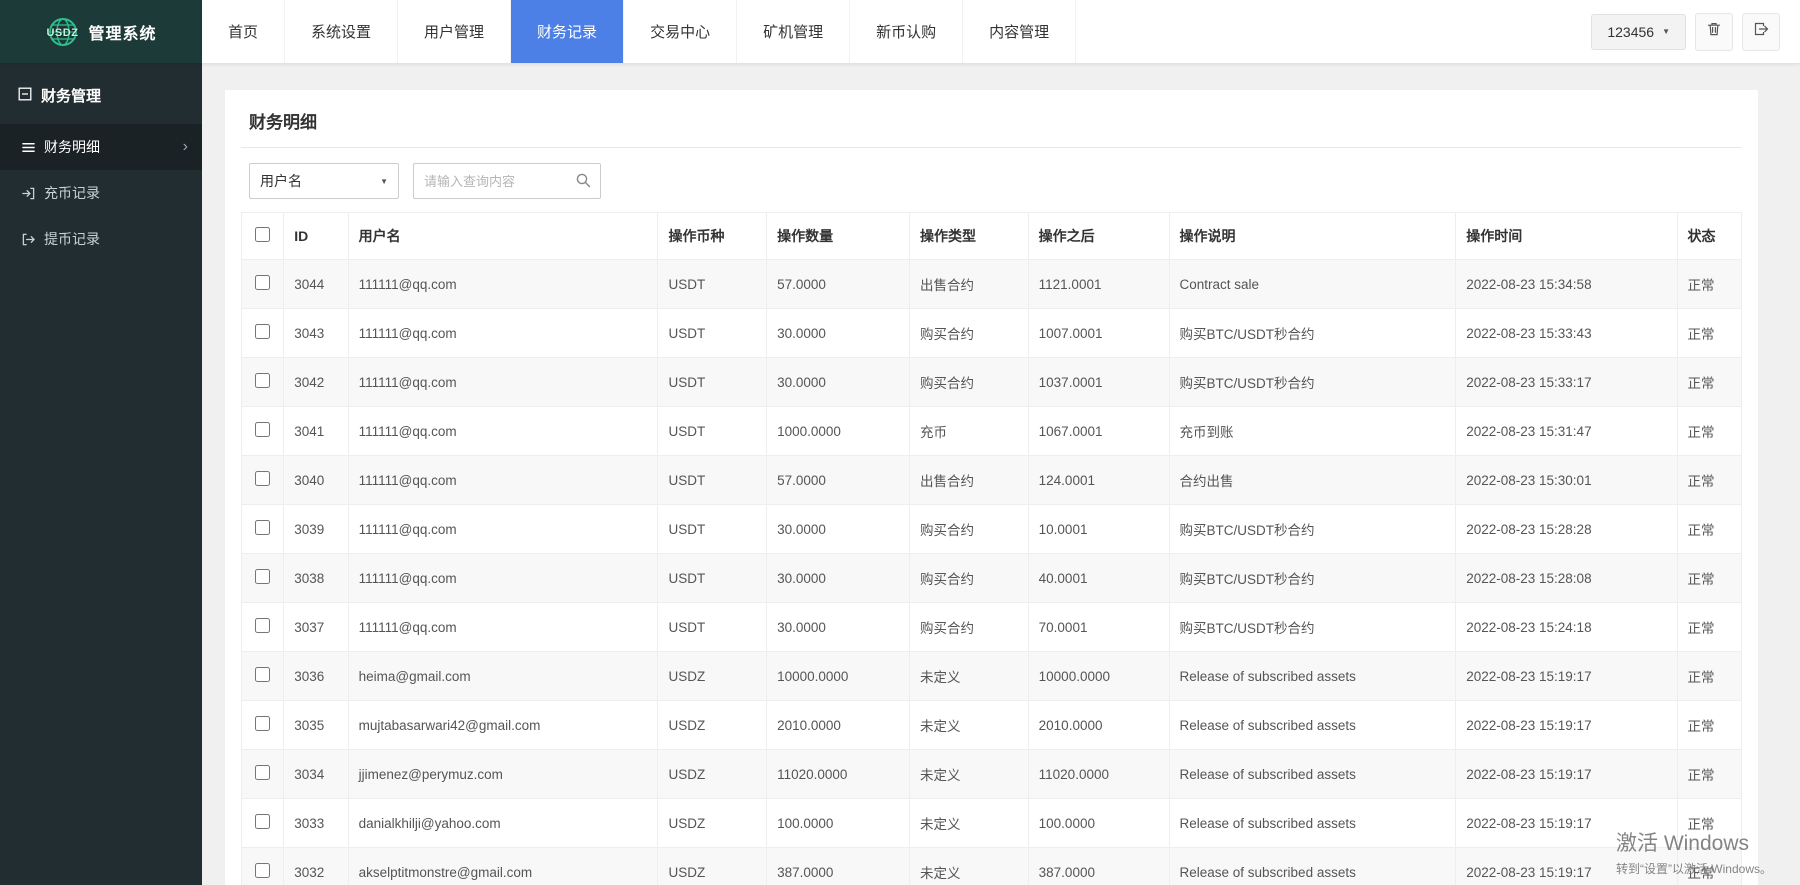 Image resolution: width=1800 pixels, height=885 pixels. I want to click on table-cell: 387.0000, so click(838, 866).